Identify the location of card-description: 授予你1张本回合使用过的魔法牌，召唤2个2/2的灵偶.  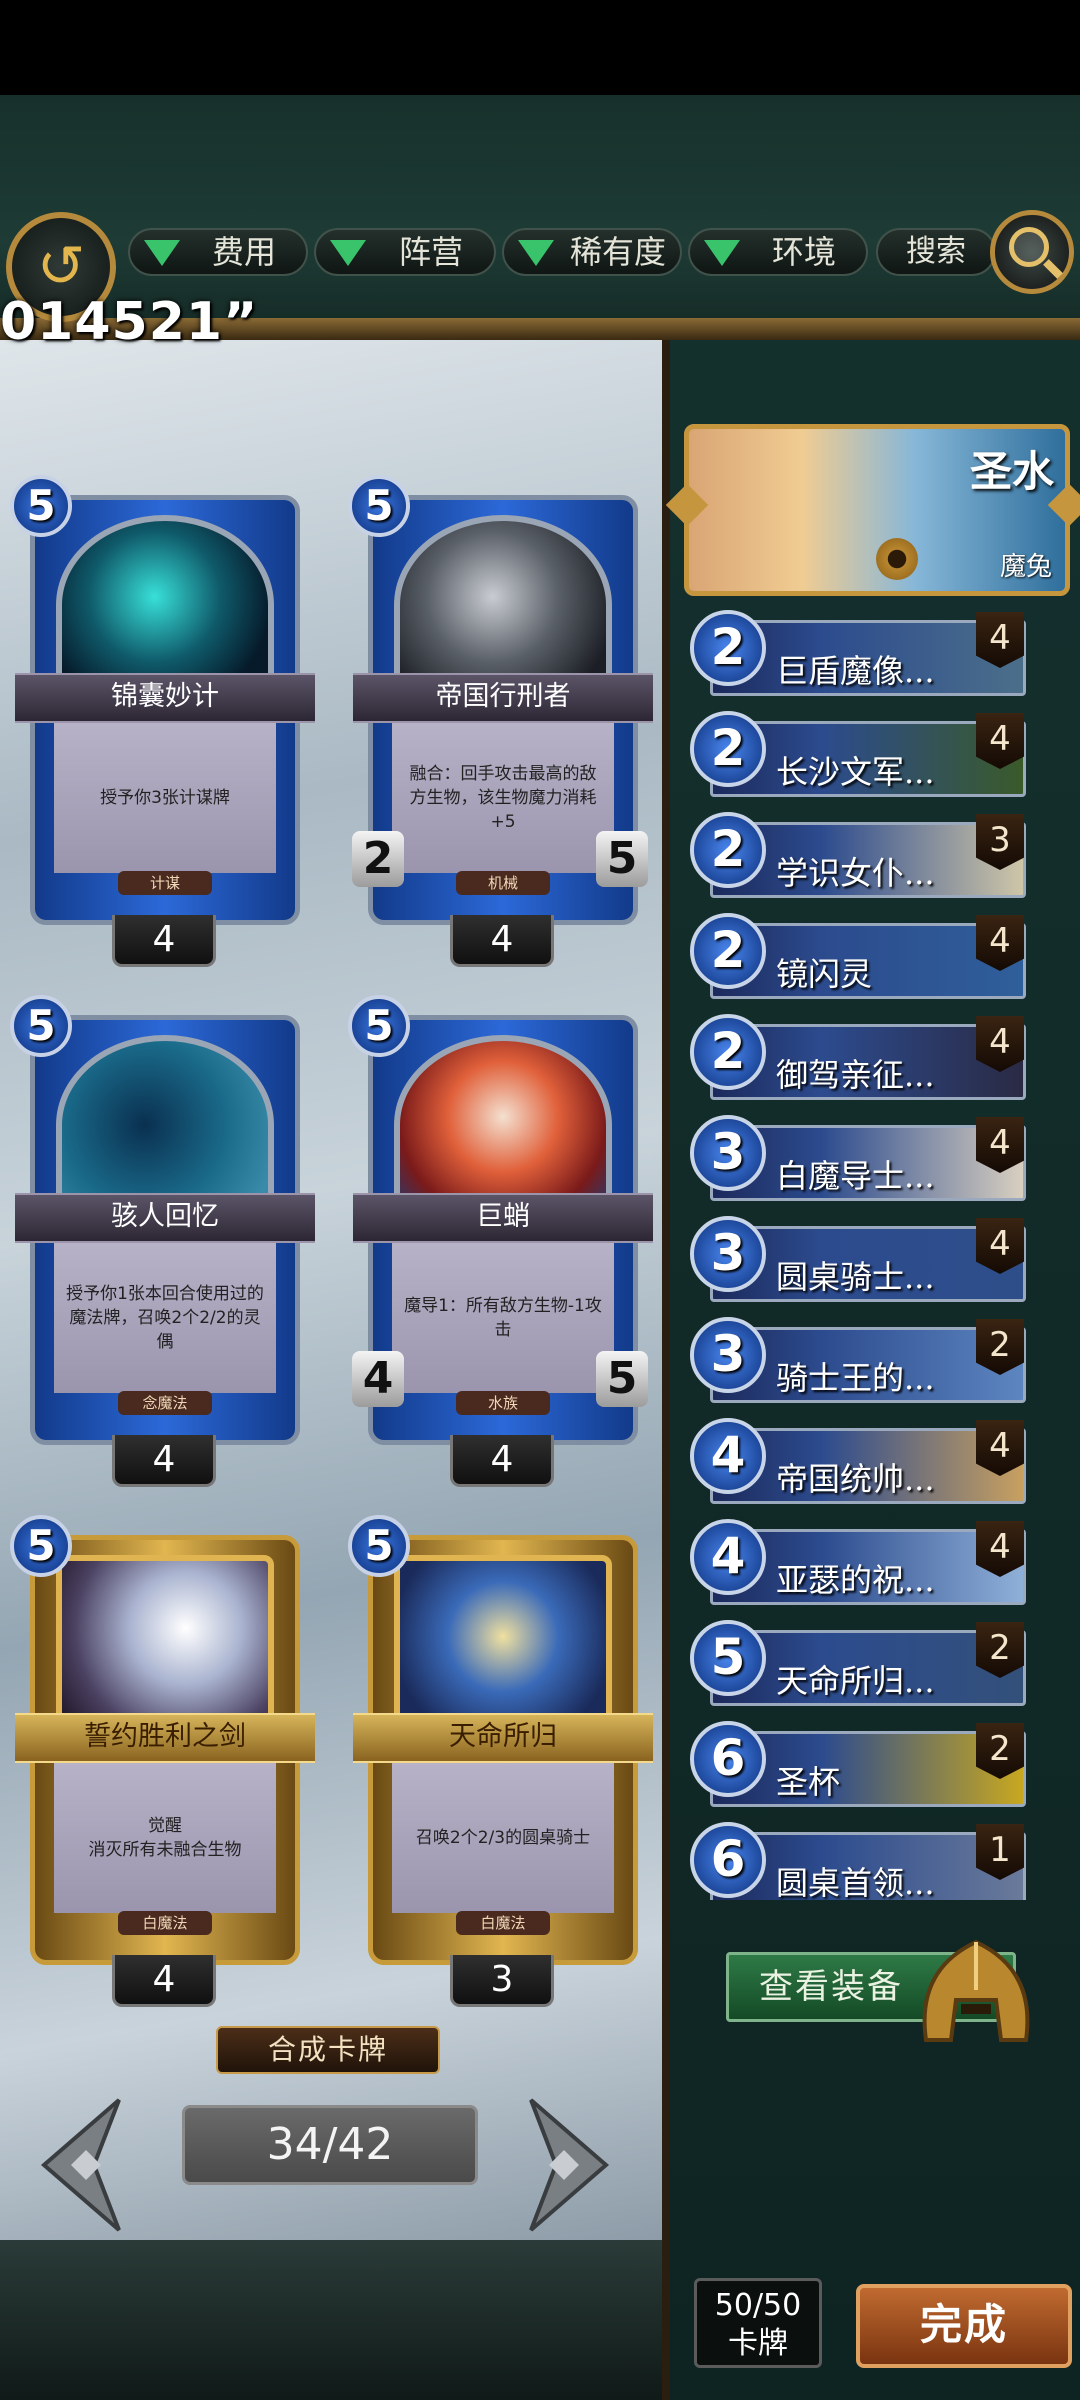
(165, 1318).